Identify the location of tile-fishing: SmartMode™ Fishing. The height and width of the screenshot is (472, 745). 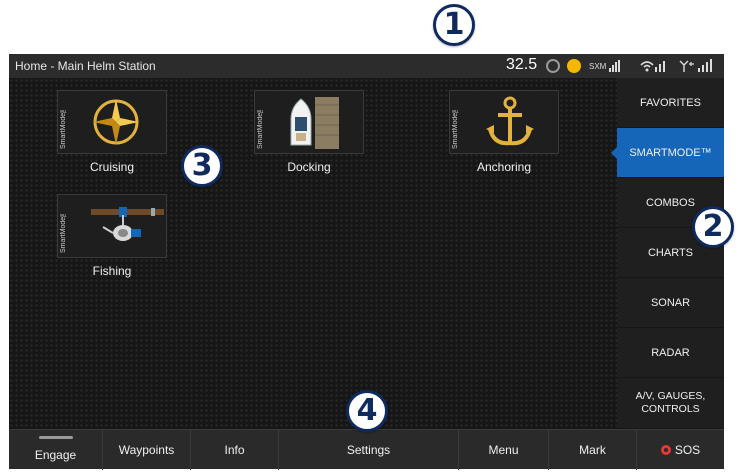
(112, 236).